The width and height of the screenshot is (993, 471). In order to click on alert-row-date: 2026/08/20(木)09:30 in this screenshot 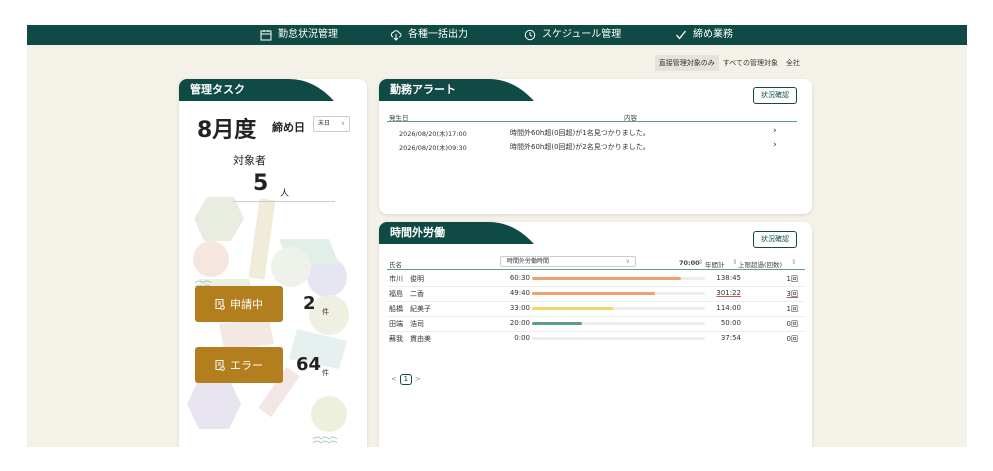, I will do `click(433, 148)`.